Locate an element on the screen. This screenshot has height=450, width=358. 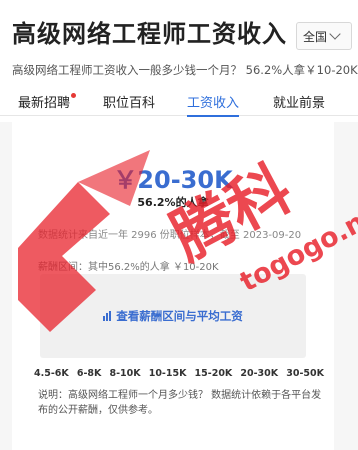
bar-chart-icon is located at coordinates (107, 316).